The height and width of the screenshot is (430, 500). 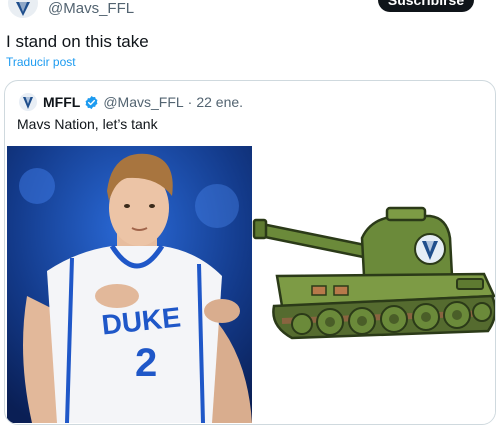 What do you see at coordinates (41, 62) in the screenshot?
I see `translate-post-link: Traducir post` at bounding box center [41, 62].